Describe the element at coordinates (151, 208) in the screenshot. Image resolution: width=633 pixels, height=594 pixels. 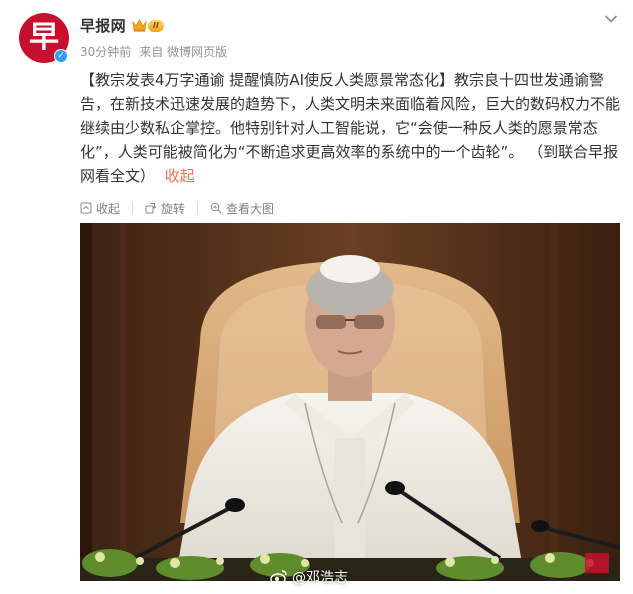
I see `rotate-icon` at that location.